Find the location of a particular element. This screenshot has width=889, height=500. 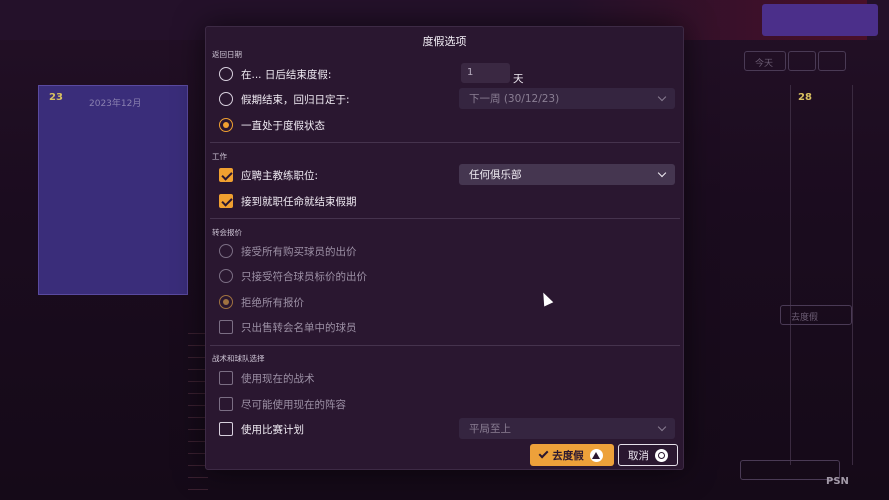

return-date-select: 下一周 (30/12/23) is located at coordinates (567, 98).